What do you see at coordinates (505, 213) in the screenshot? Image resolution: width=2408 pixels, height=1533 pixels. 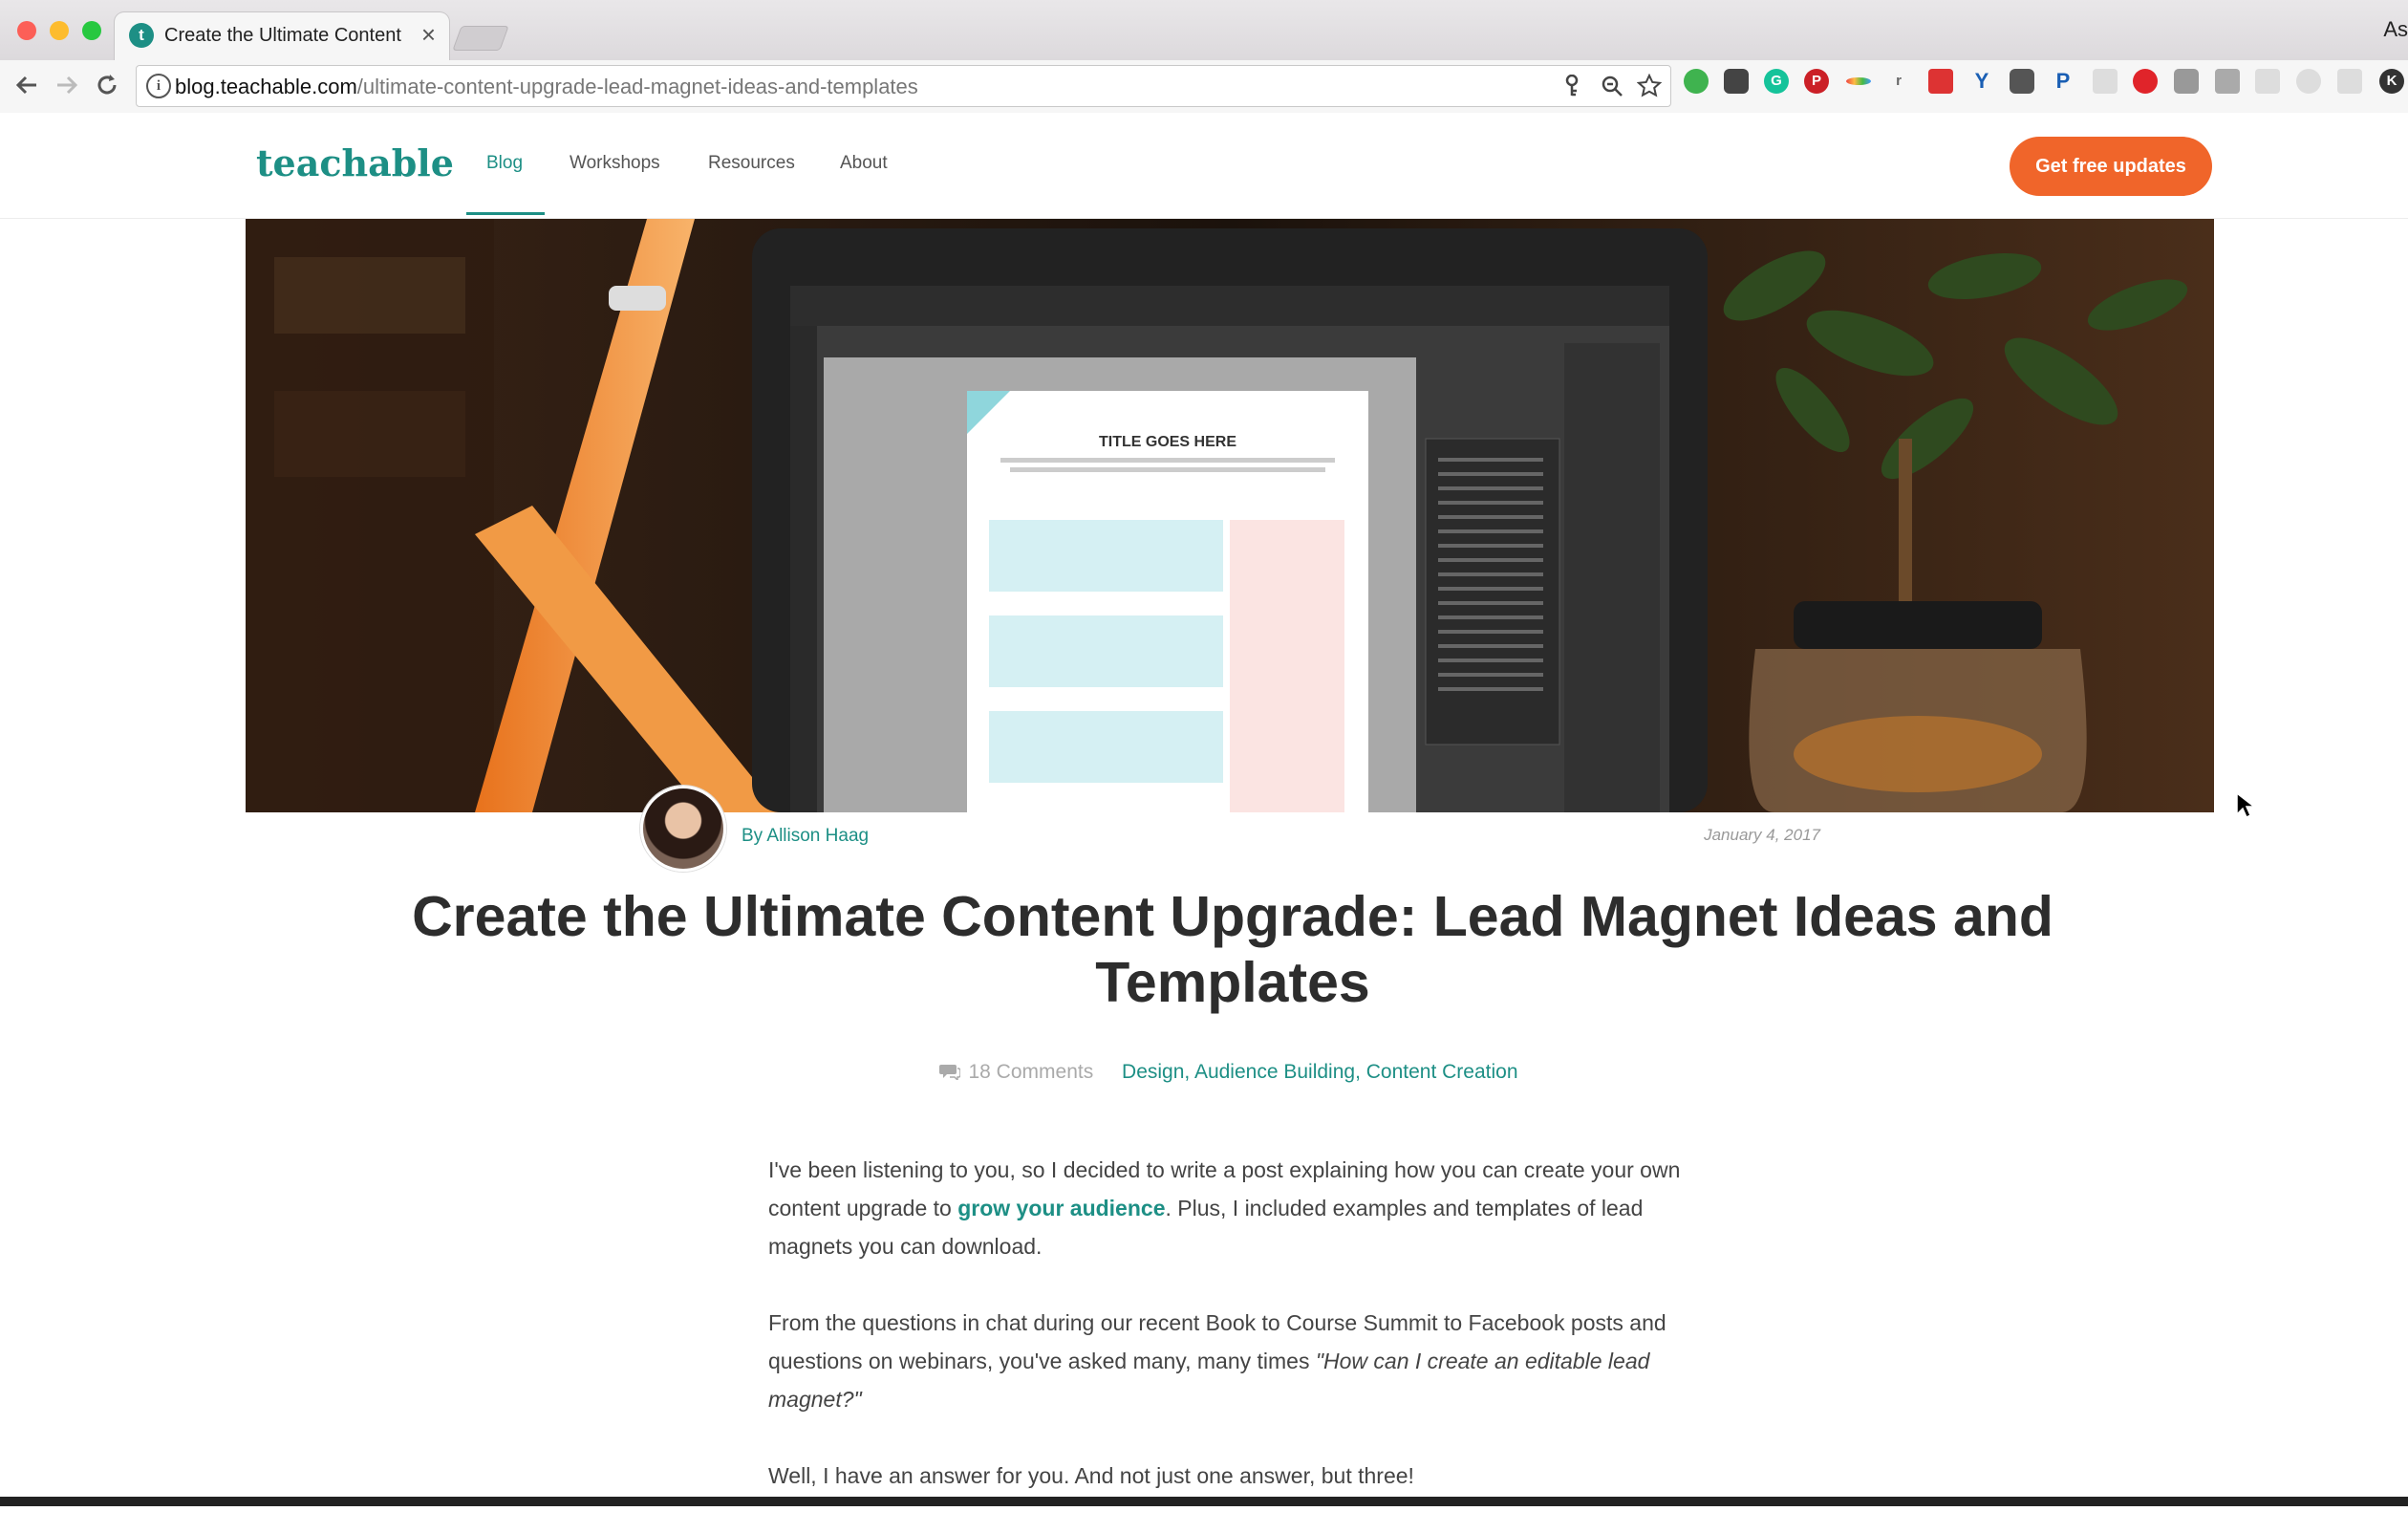 I see `nav-active-indicator` at bounding box center [505, 213].